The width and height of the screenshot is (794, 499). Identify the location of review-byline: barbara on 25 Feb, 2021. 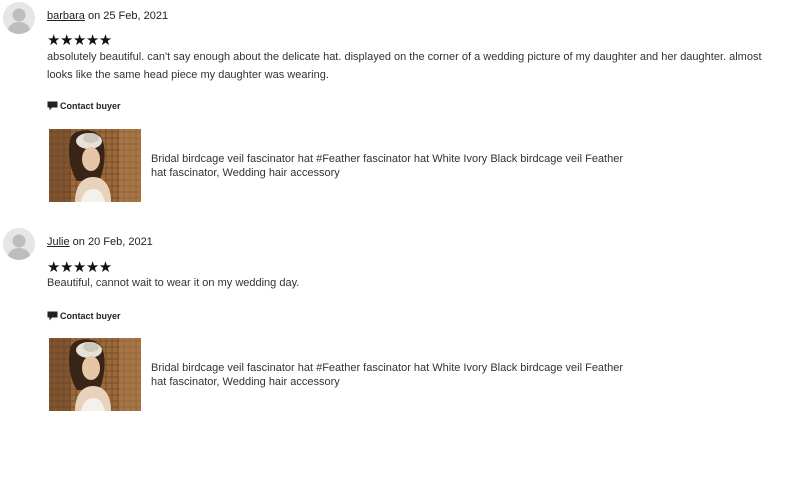
(107, 16).